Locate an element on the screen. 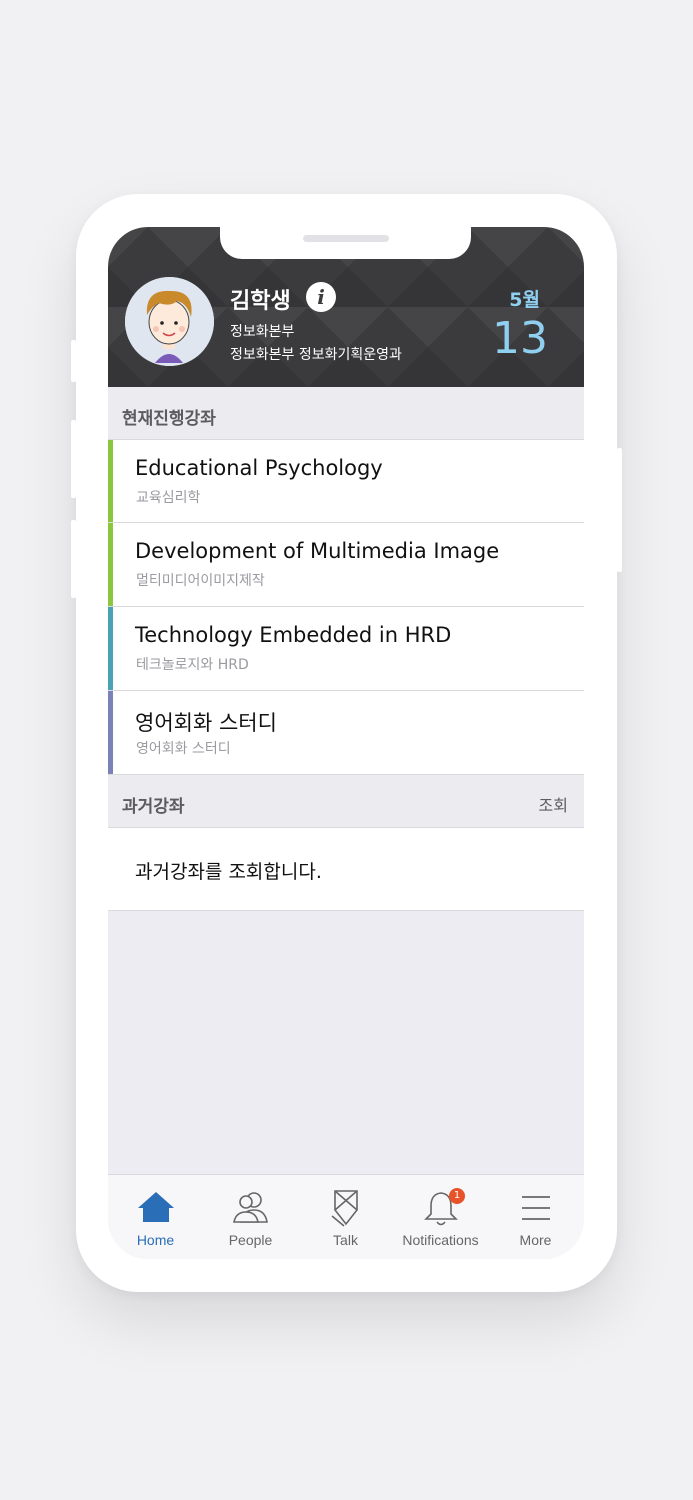 The width and height of the screenshot is (693, 1500). tab-bar: Home People Talk 1 Notifications More is located at coordinates (346, 1216).